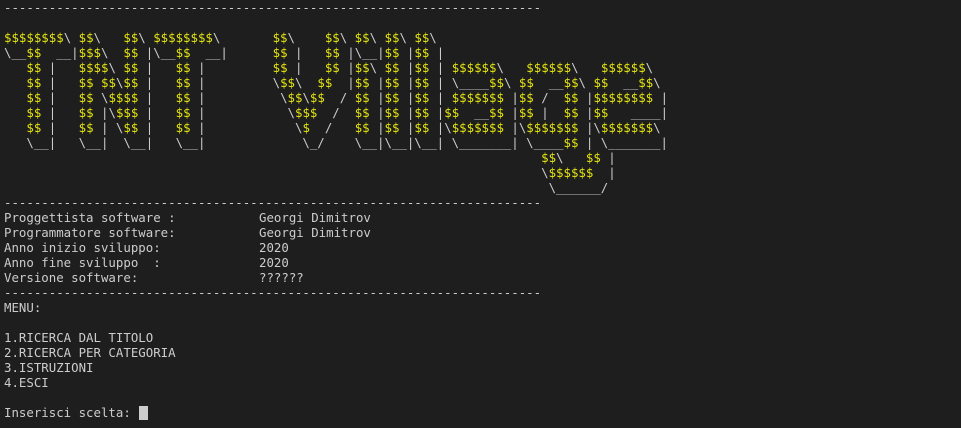  What do you see at coordinates (71, 277) in the screenshot?
I see `version-label: Versione software:` at bounding box center [71, 277].